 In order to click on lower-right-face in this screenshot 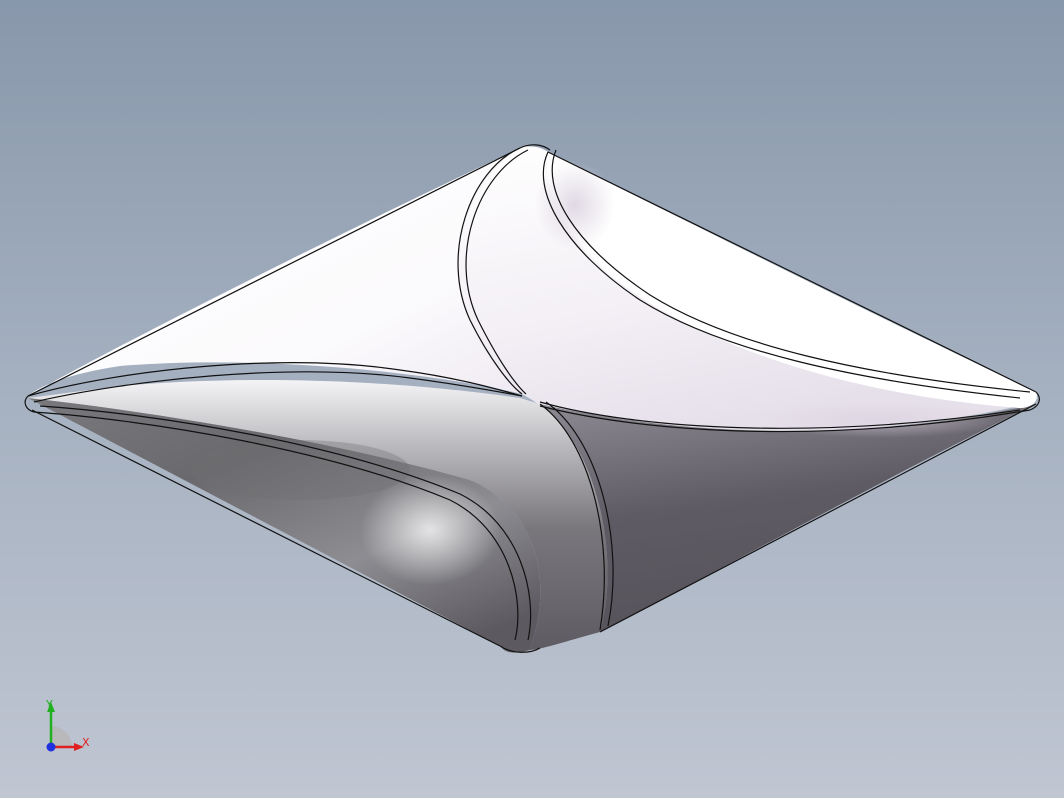, I will do `click(788, 518)`.